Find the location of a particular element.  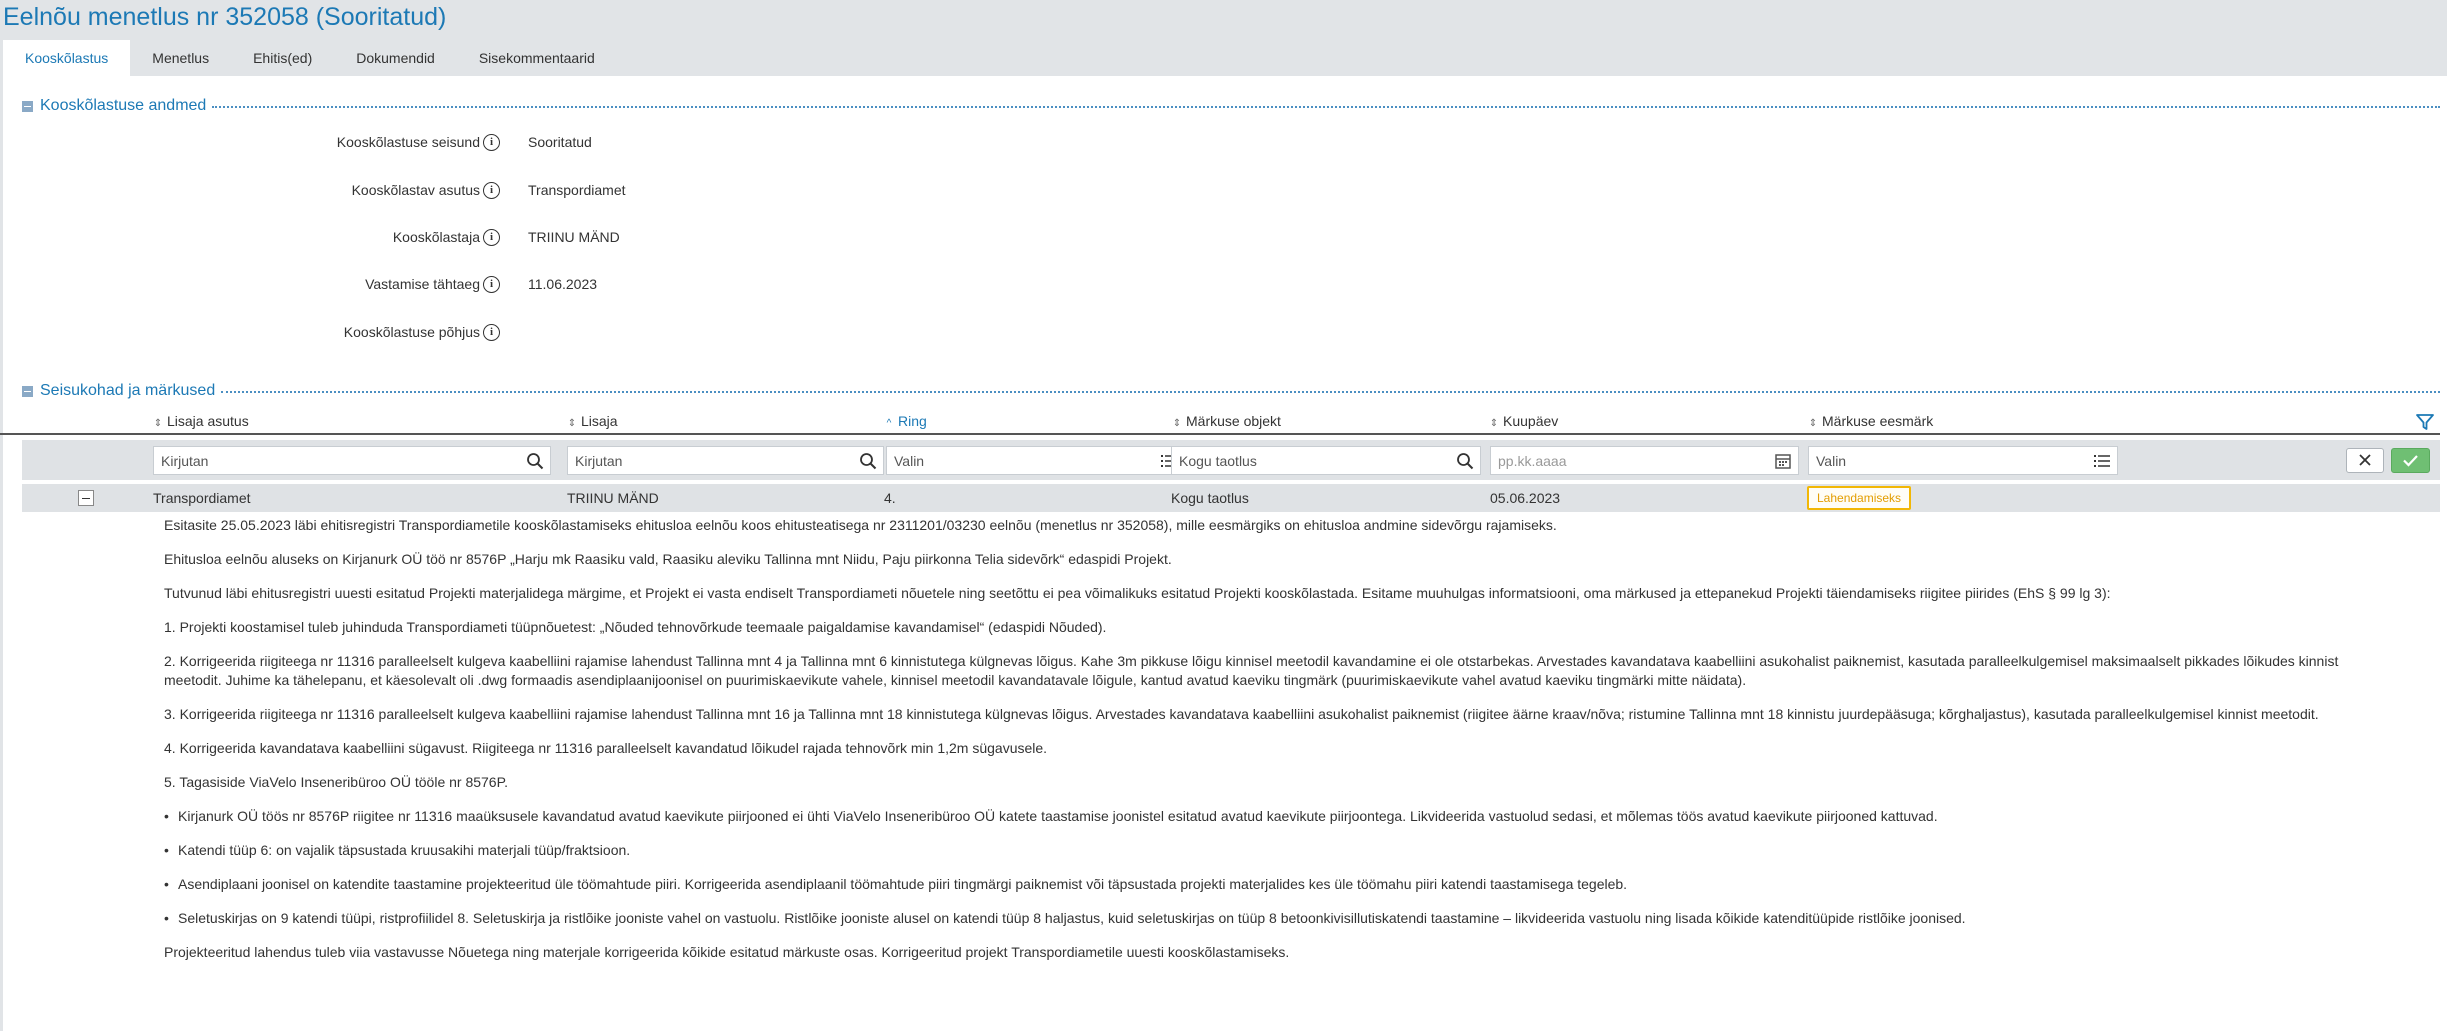

field-label: Kooskõlastaja is located at coordinates (436, 237).